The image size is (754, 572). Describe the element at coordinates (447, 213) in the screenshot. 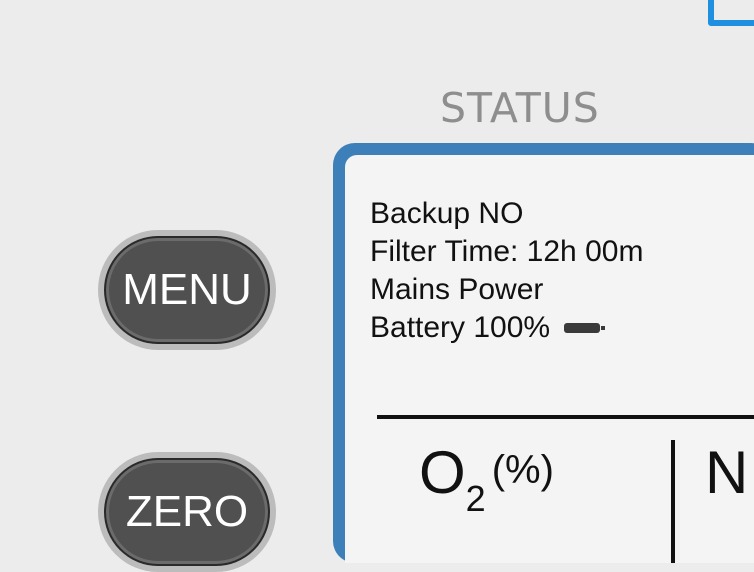

I see `backup-status: Backup NO` at that location.